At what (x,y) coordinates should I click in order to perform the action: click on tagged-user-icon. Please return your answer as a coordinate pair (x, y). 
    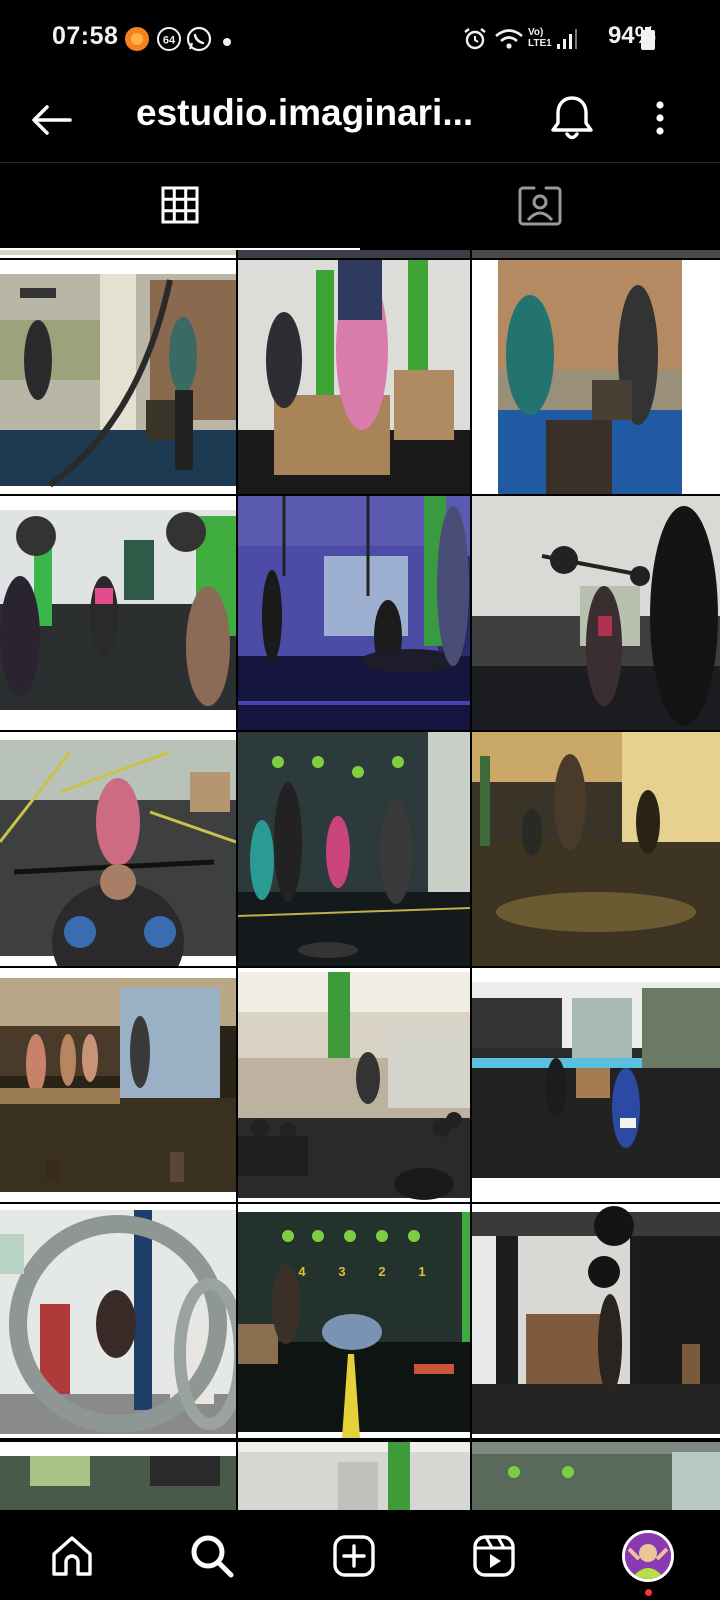
    Looking at the image, I should click on (540, 206).